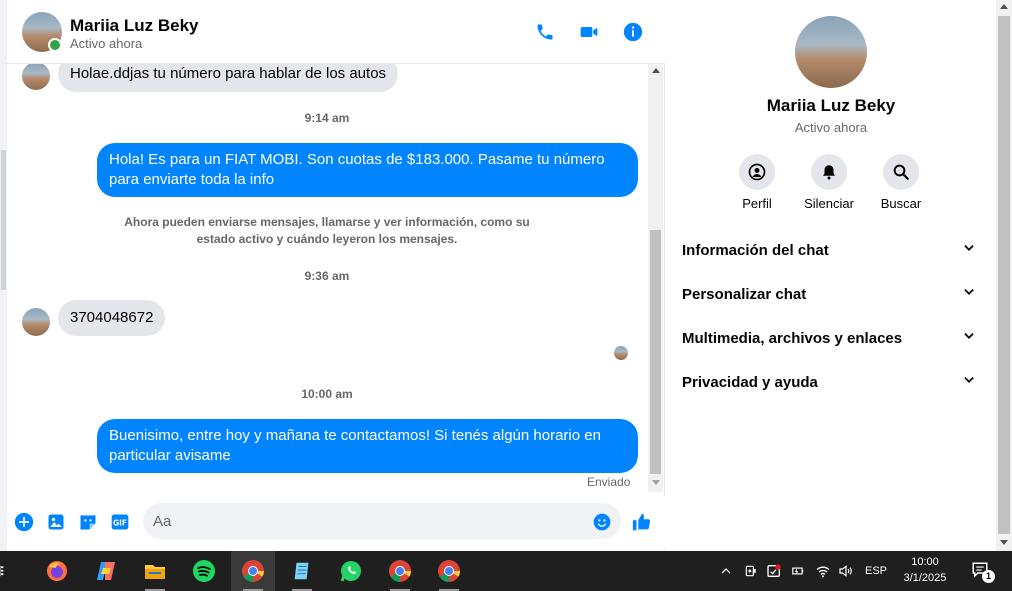  What do you see at coordinates (726, 571) in the screenshot?
I see `chevron-up-icon` at bounding box center [726, 571].